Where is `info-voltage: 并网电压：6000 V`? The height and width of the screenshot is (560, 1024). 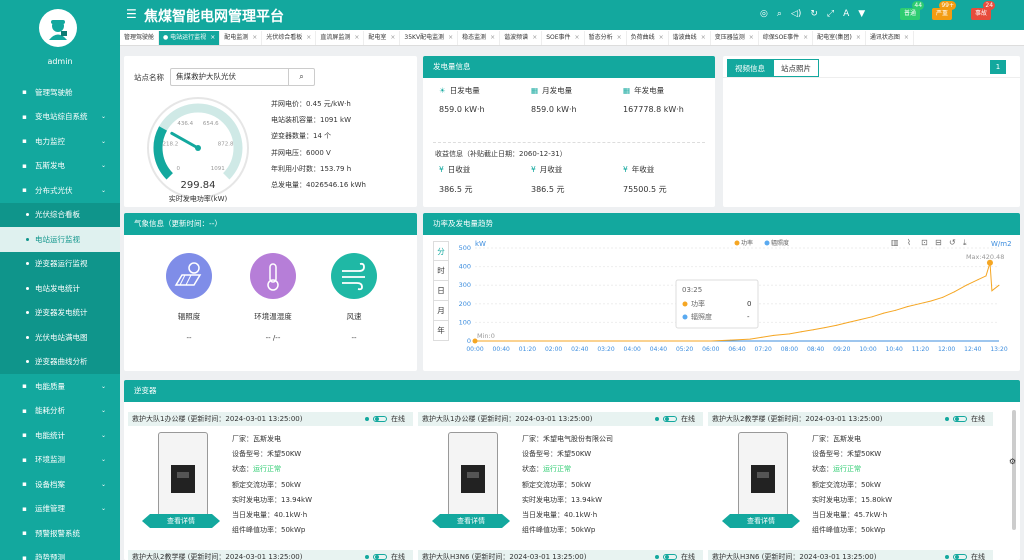
info-voltage: 并网电压：6000 V is located at coordinates (301, 152).